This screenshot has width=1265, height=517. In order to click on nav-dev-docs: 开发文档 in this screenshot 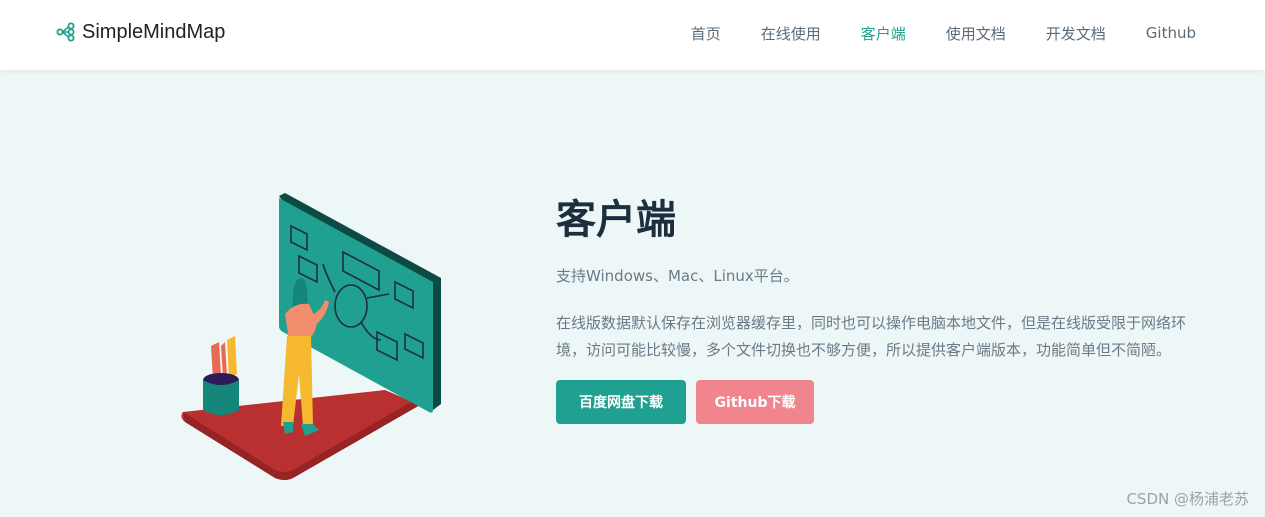, I will do `click(1076, 33)`.